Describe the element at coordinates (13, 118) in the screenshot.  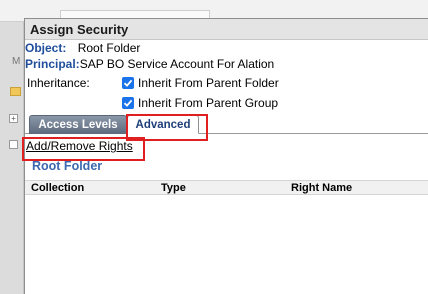
I see `expand-icon: +` at that location.